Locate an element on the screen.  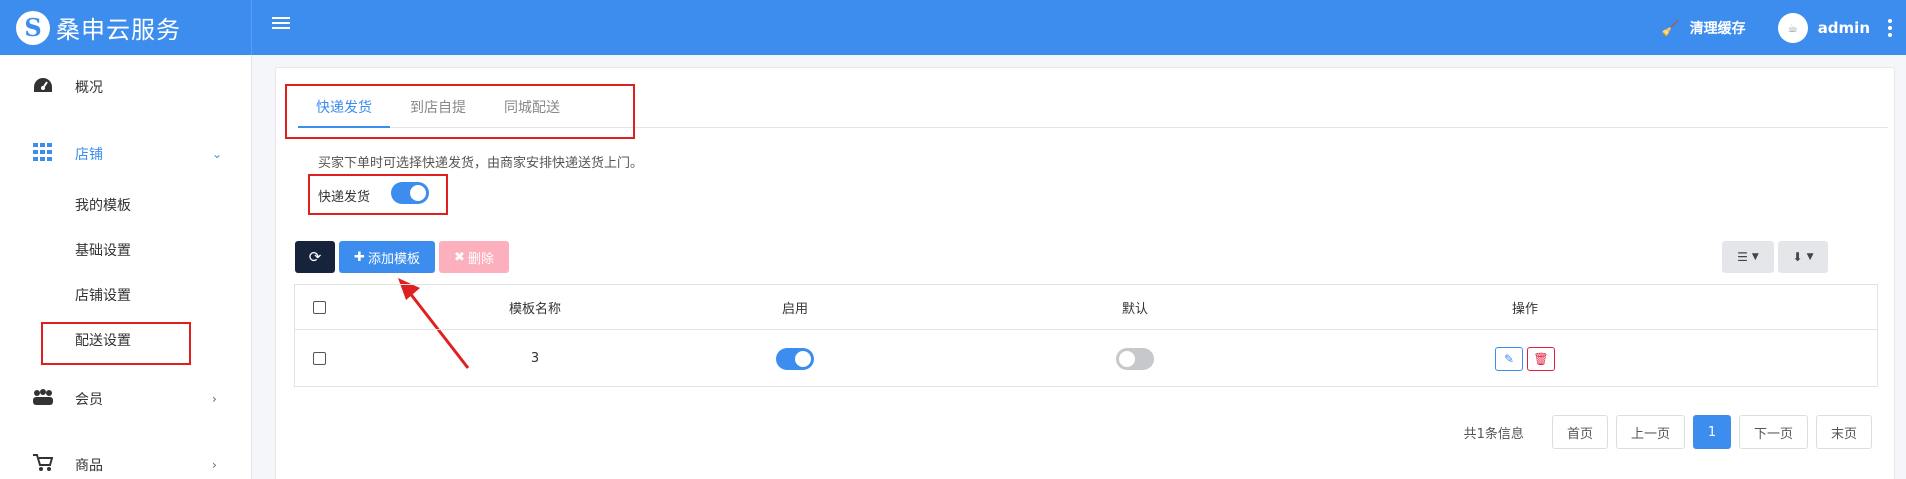
download-icon: ⬇ is located at coordinates (1797, 257).